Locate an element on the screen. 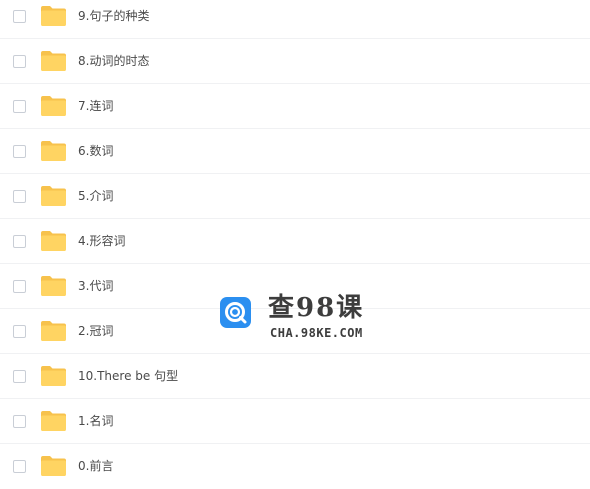  watermark: 查98课 CHA.98KE.COM is located at coordinates (300, 318).